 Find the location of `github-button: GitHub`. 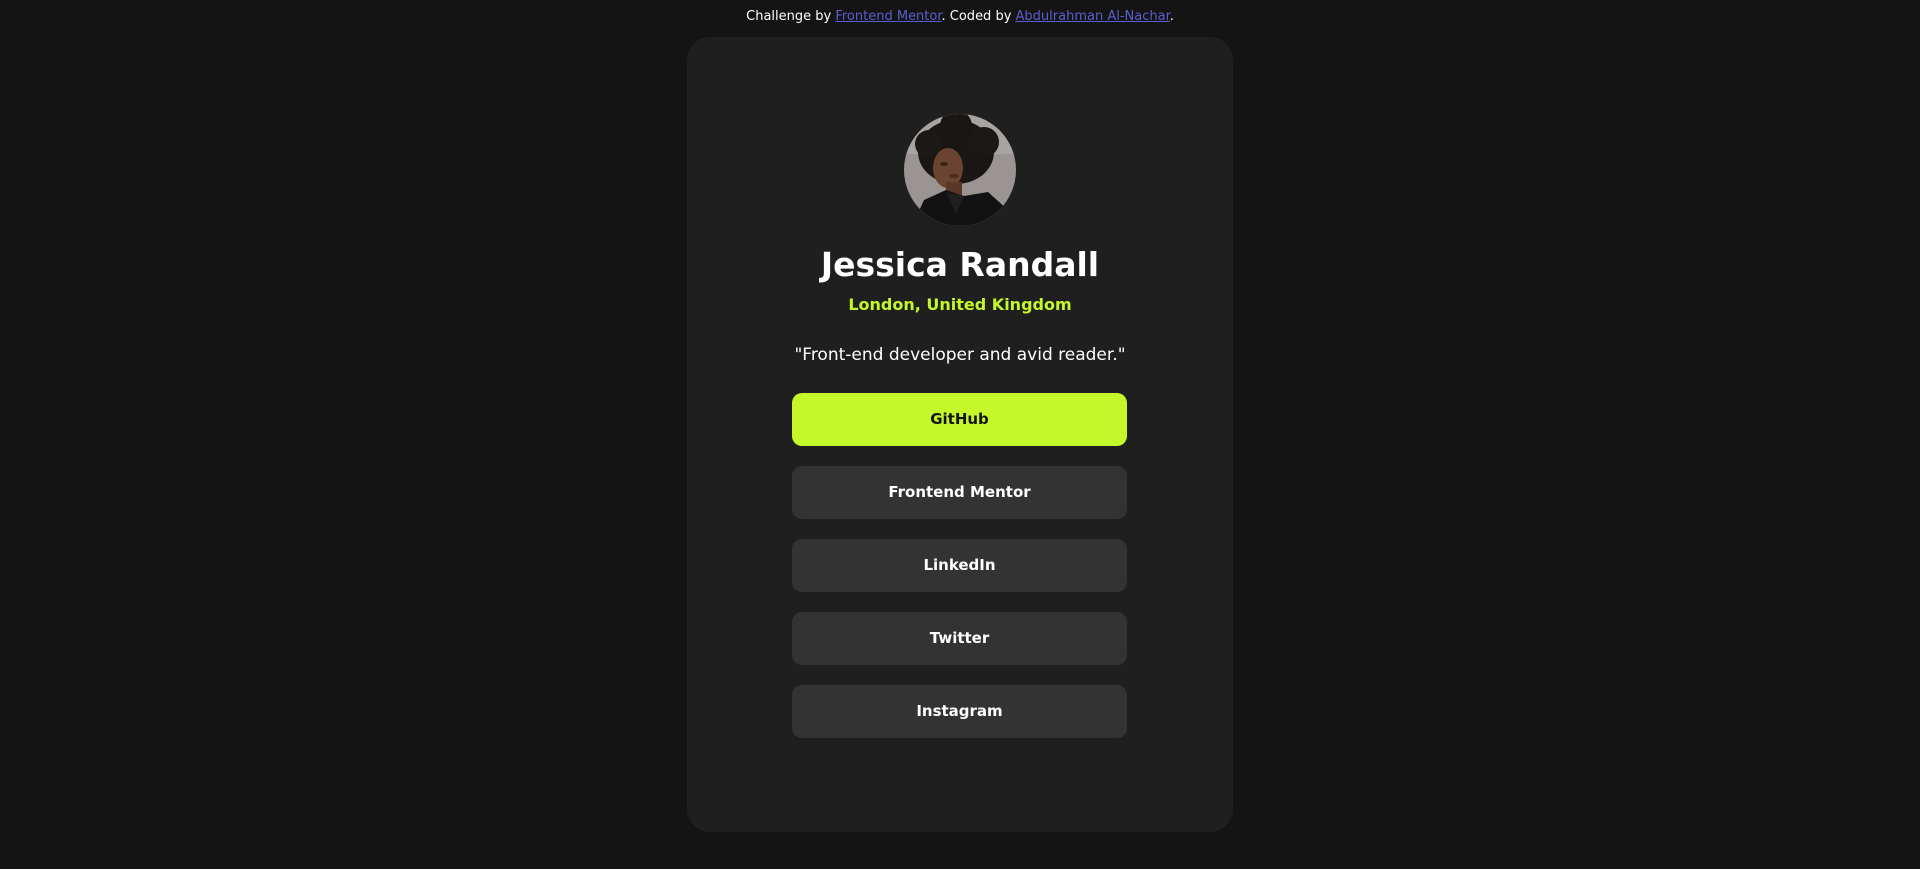

github-button: GitHub is located at coordinates (959, 419).